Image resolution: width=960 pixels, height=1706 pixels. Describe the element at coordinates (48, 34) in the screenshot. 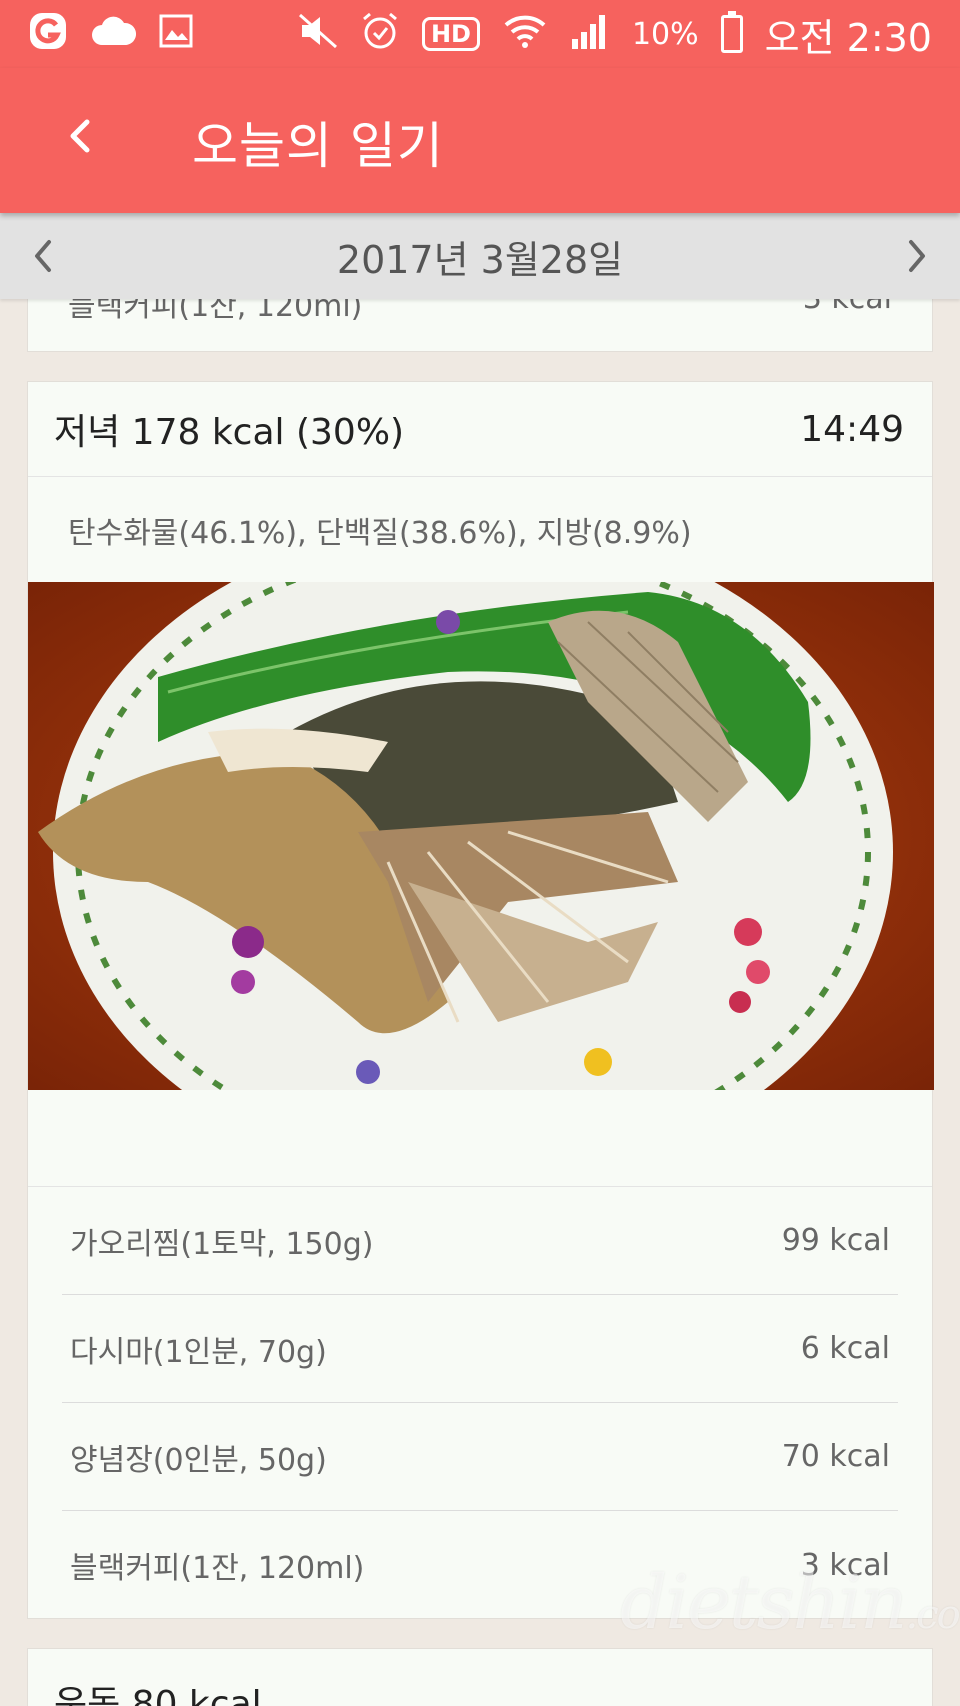

I see `g-app-icon` at that location.